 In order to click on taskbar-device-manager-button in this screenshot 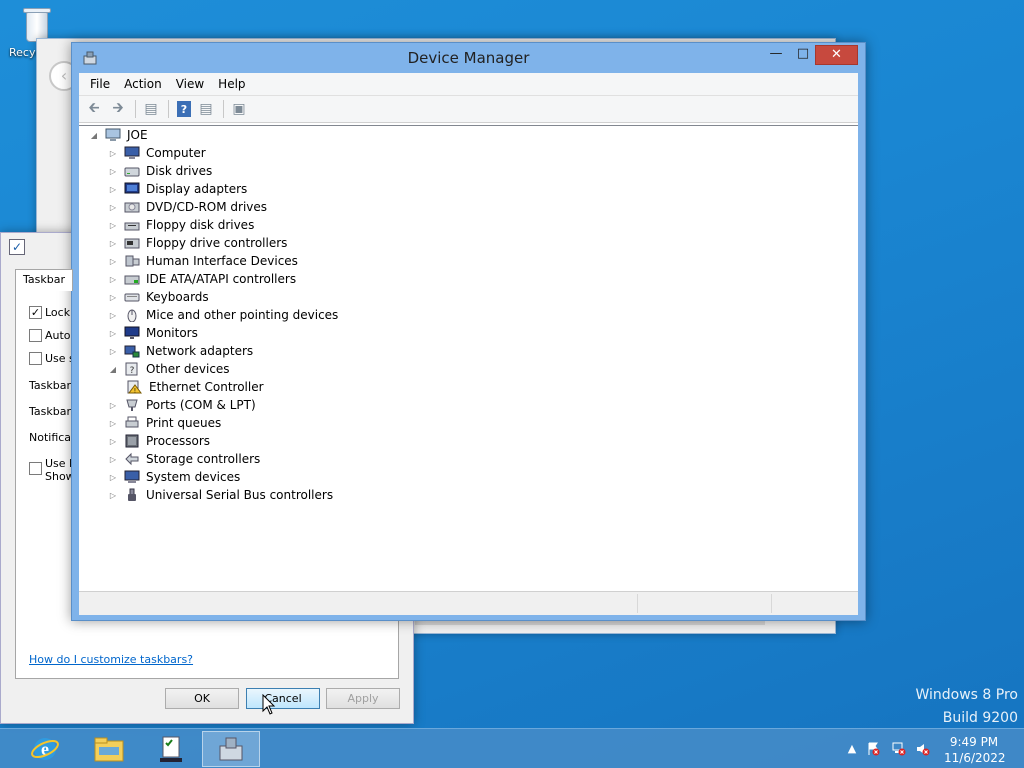, I will do `click(231, 749)`.